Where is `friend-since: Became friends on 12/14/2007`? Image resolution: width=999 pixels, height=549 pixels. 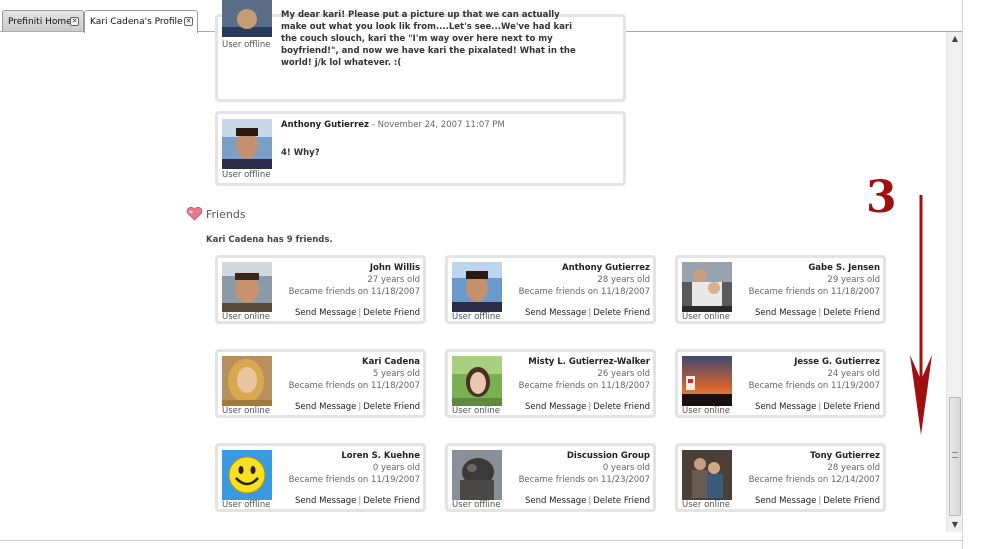 friend-since: Became friends on 12/14/2007 is located at coordinates (814, 480).